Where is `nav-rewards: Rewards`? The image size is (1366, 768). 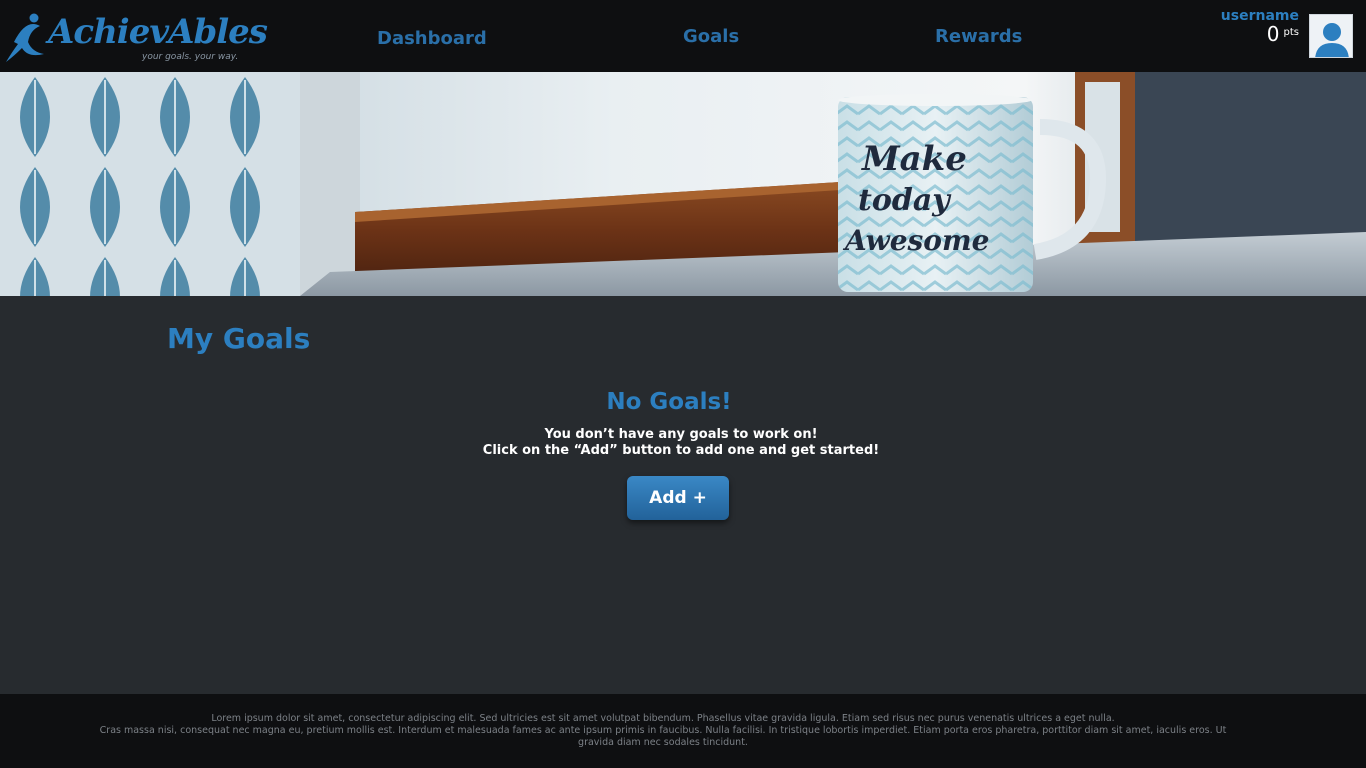
nav-rewards: Rewards is located at coordinates (978, 36).